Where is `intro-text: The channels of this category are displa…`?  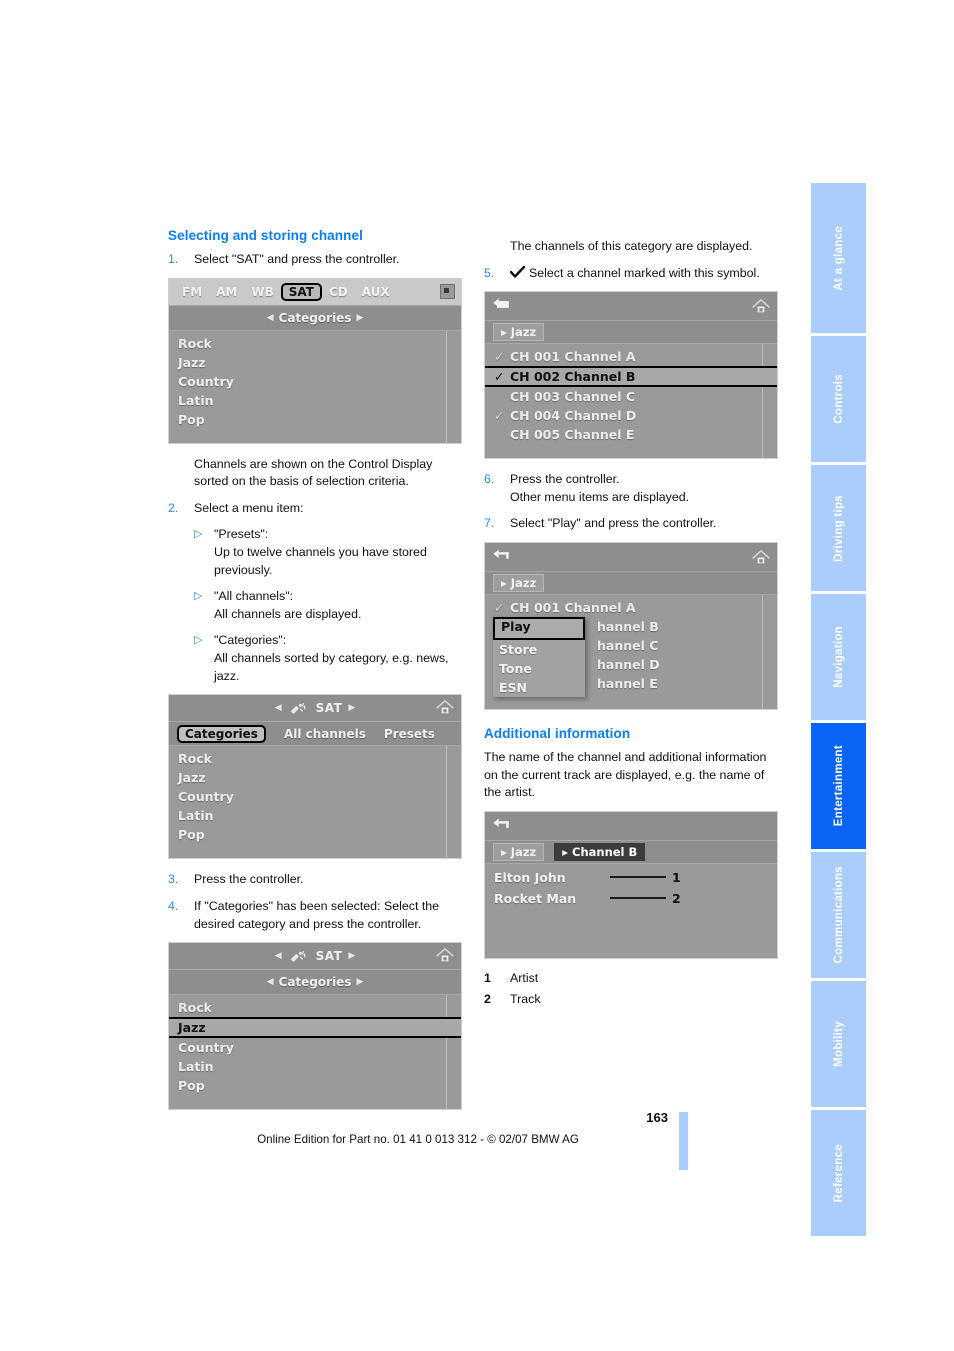
intro-text: The channels of this category are displa… is located at coordinates (631, 246).